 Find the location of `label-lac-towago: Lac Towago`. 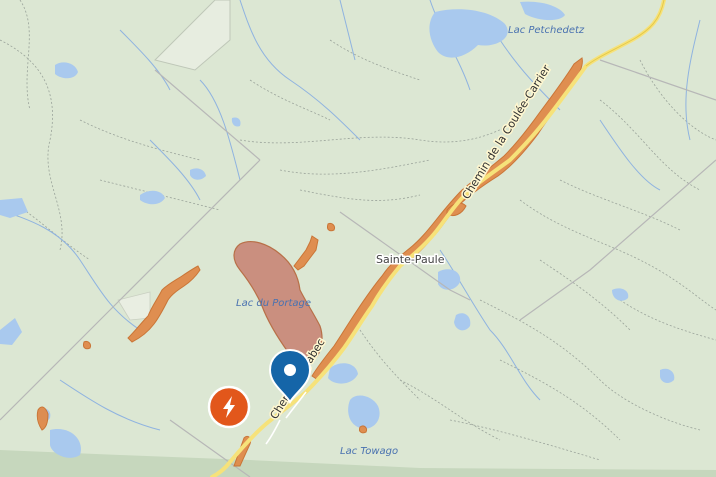

label-lac-towago: Lac Towago is located at coordinates (369, 451).